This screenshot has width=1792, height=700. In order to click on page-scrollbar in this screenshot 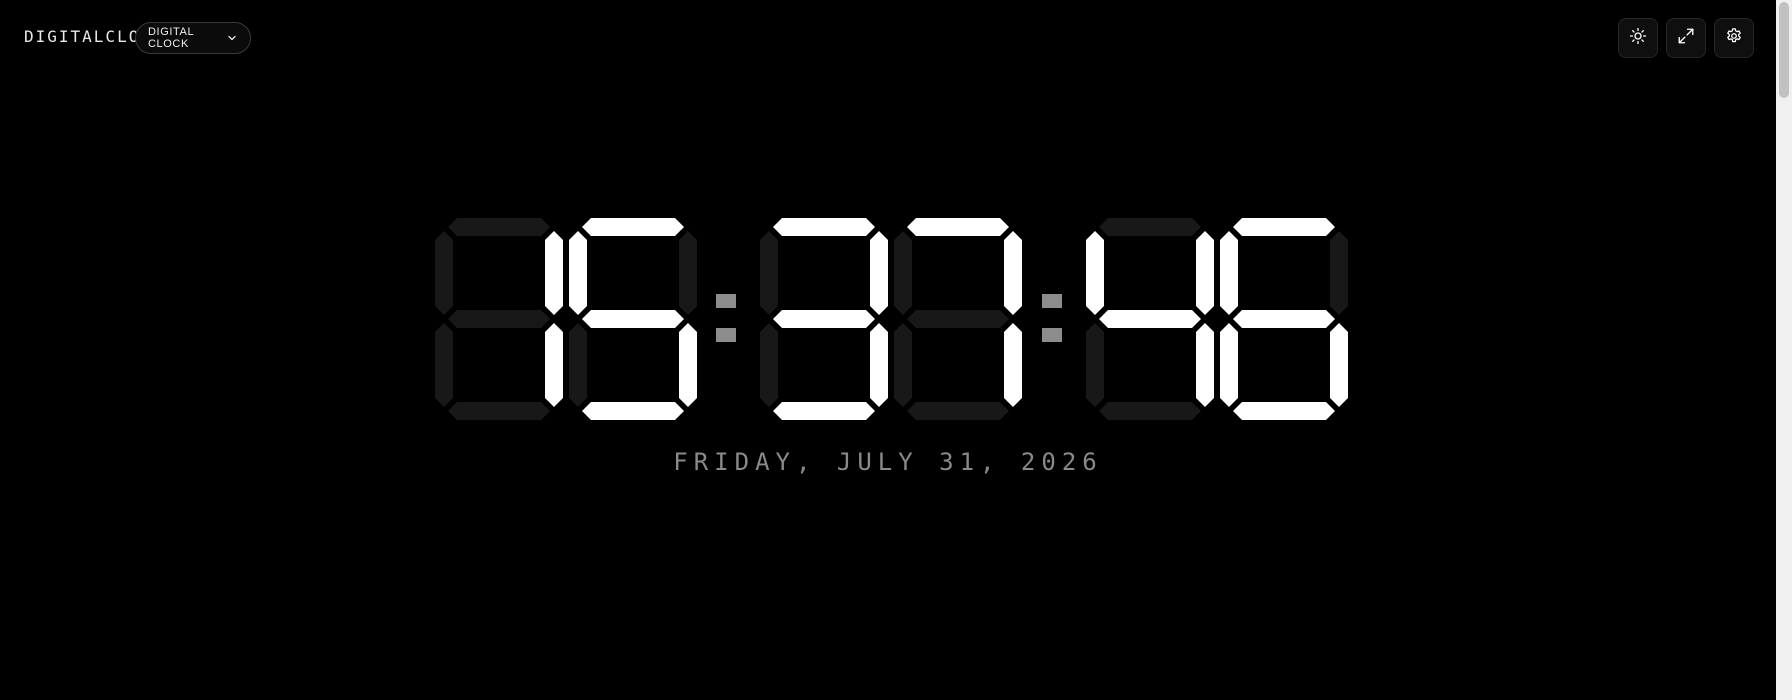, I will do `click(1784, 350)`.